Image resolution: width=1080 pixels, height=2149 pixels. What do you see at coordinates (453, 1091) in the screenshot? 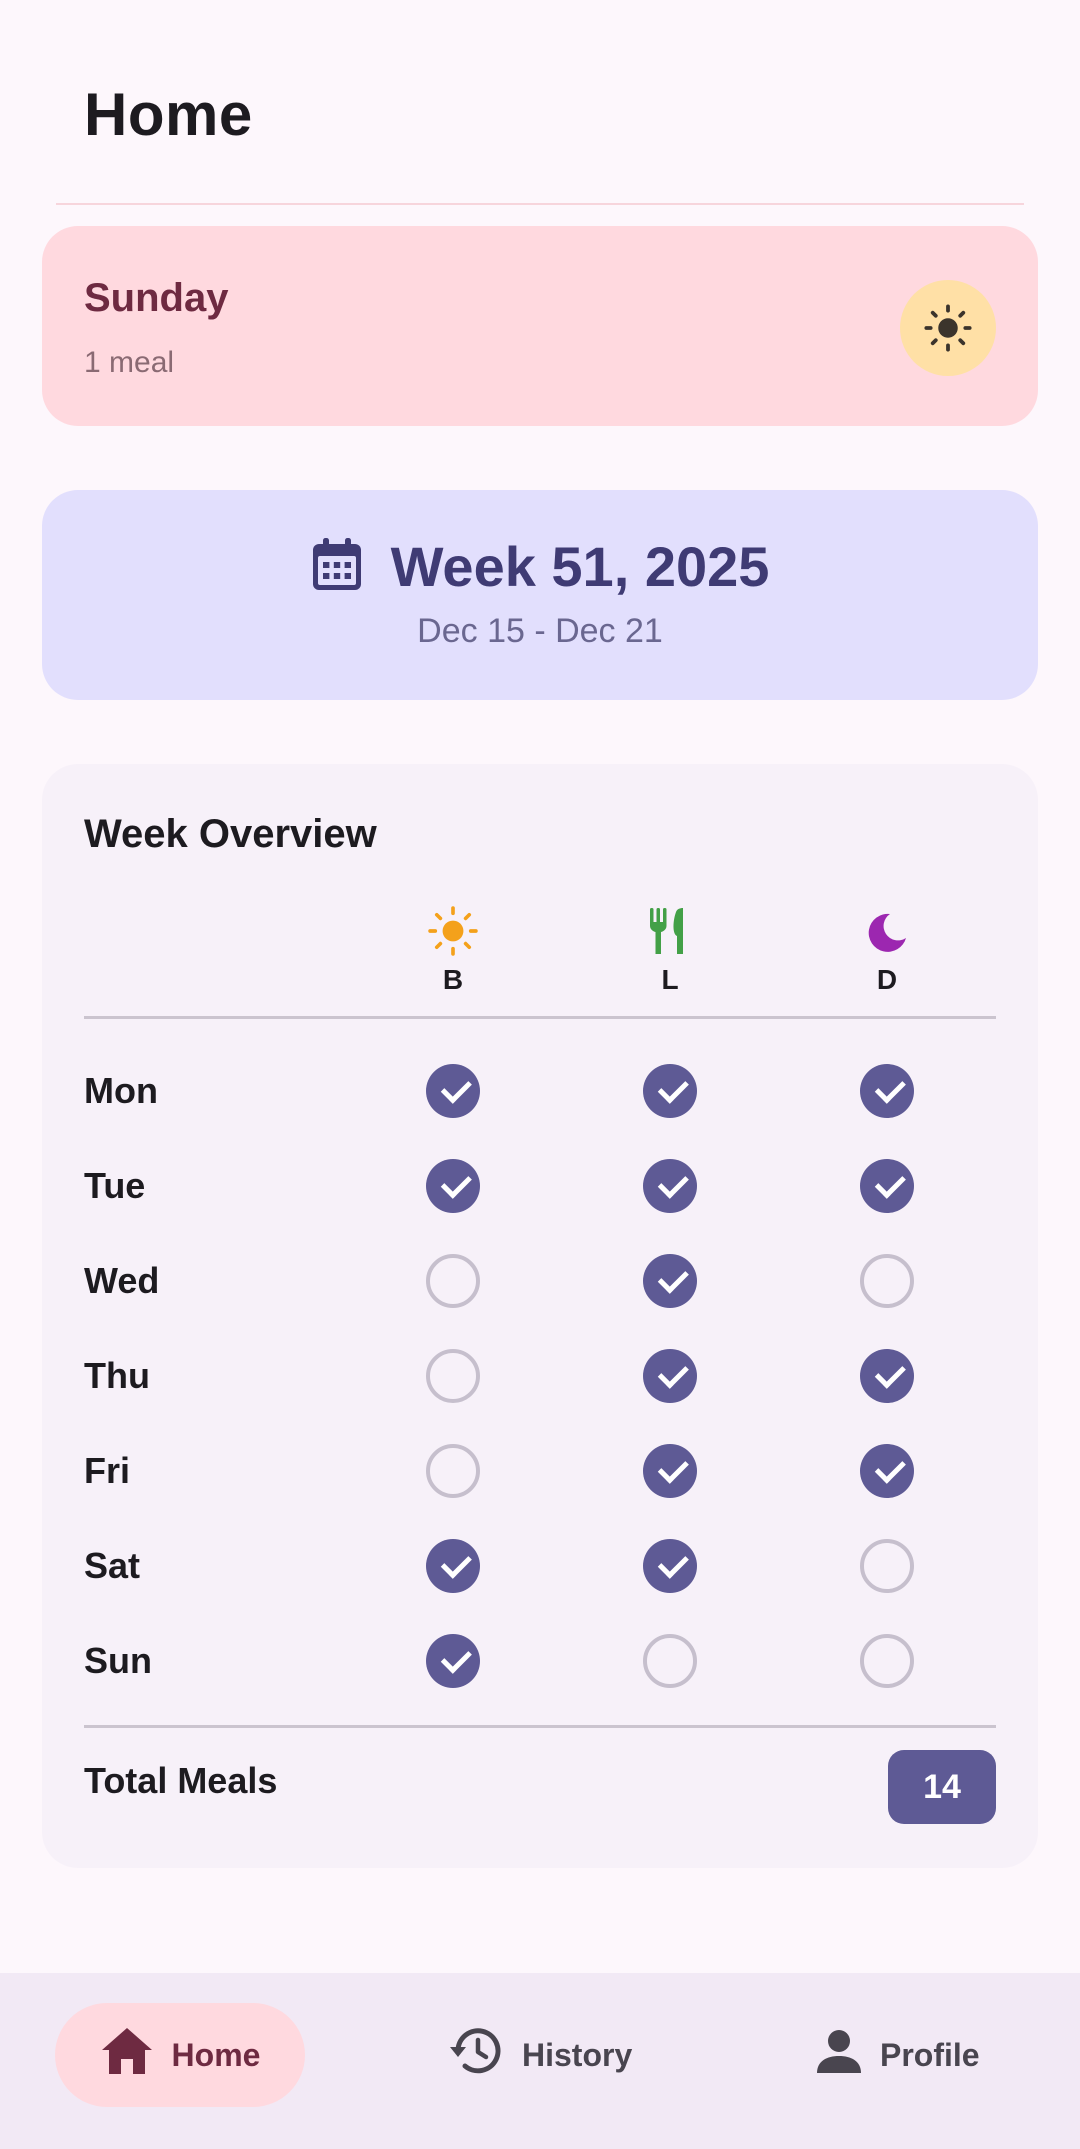
I see `breakfast-check-mon` at bounding box center [453, 1091].